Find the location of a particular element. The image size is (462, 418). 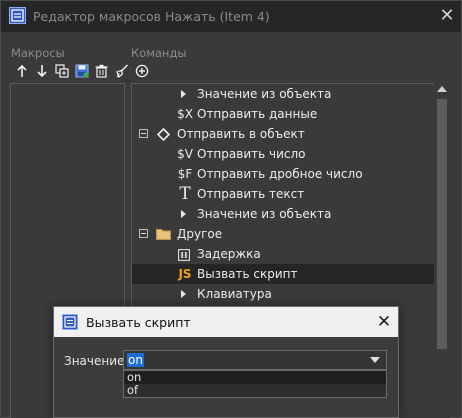

tree-item: T Отправить текст is located at coordinates (283, 194).